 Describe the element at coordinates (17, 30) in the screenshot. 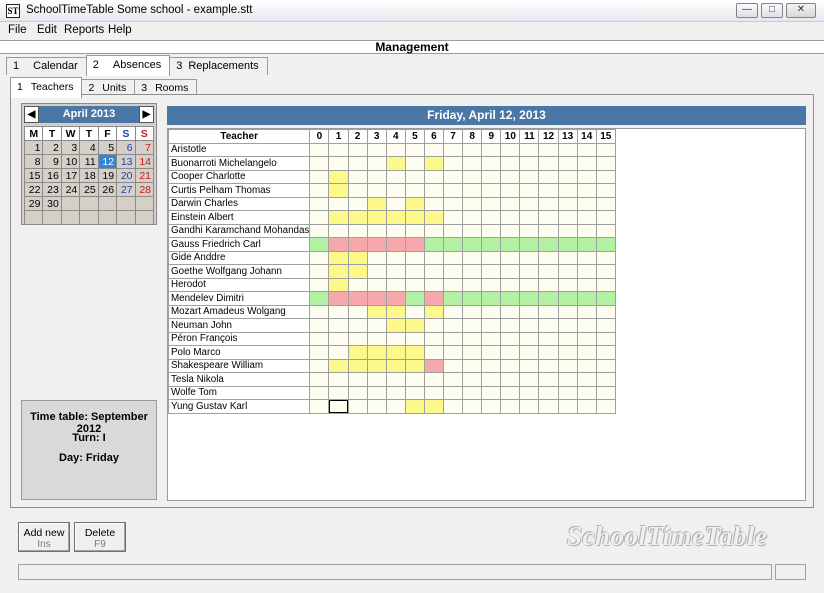

I see `menu-file: File` at that location.